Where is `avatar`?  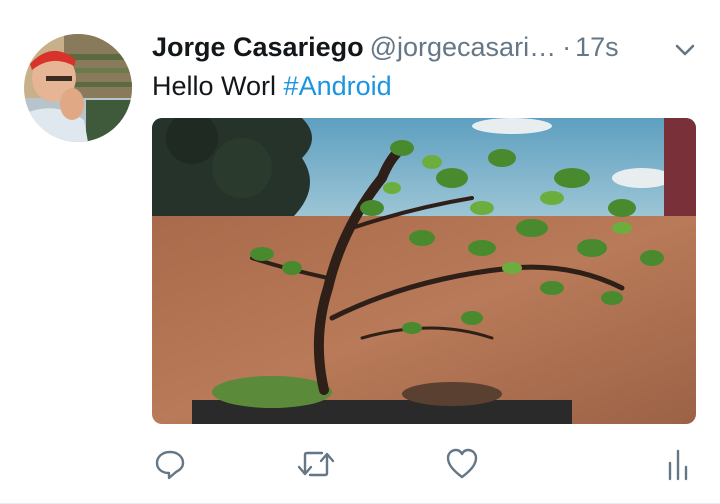 avatar is located at coordinates (78, 88).